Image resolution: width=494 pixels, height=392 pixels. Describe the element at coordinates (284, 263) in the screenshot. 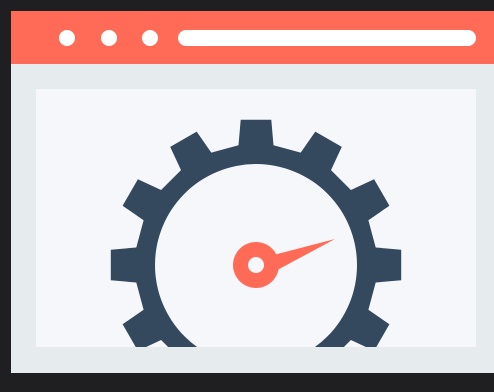

I see `speedometer-needle-icon` at that location.